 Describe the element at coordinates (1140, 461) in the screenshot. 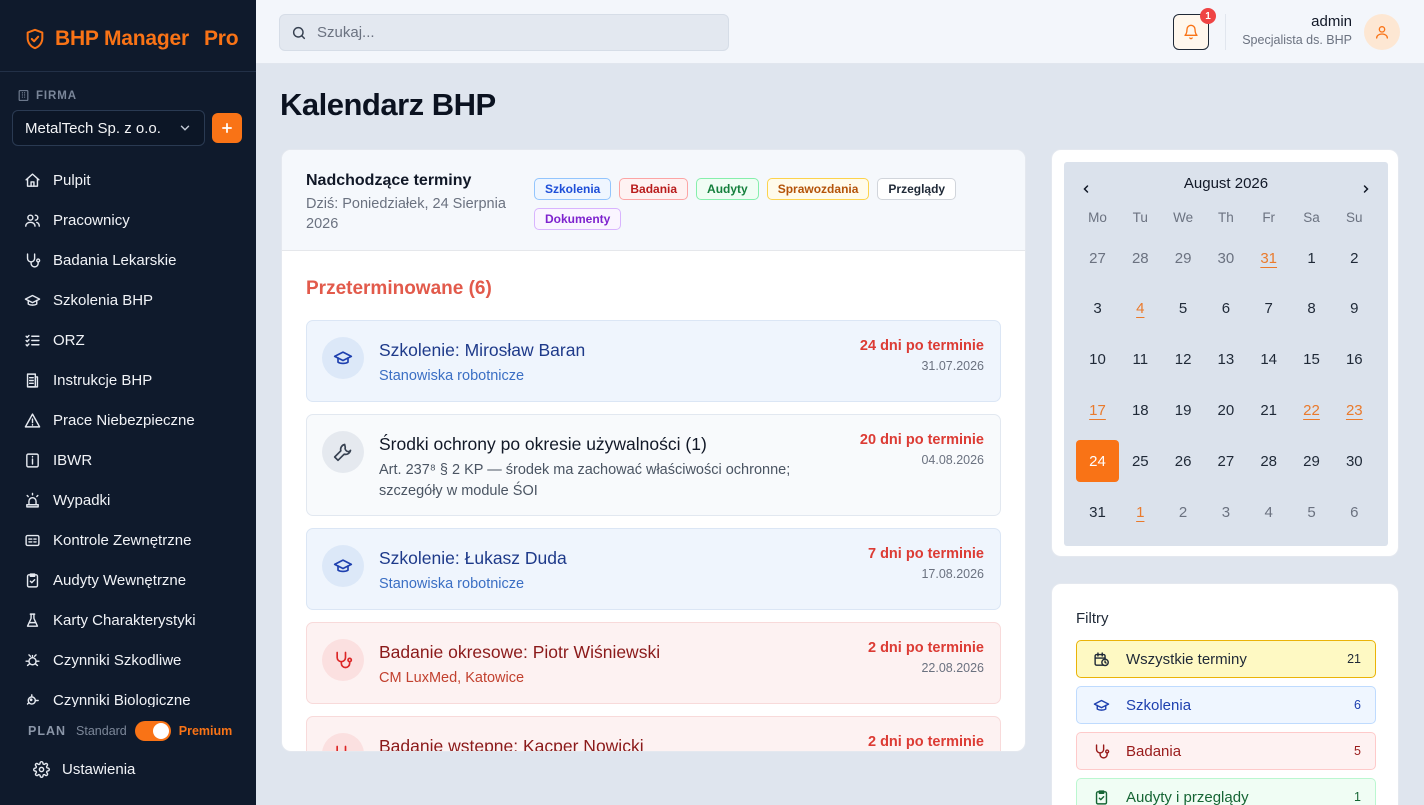

I see `calendar-day: 25` at that location.